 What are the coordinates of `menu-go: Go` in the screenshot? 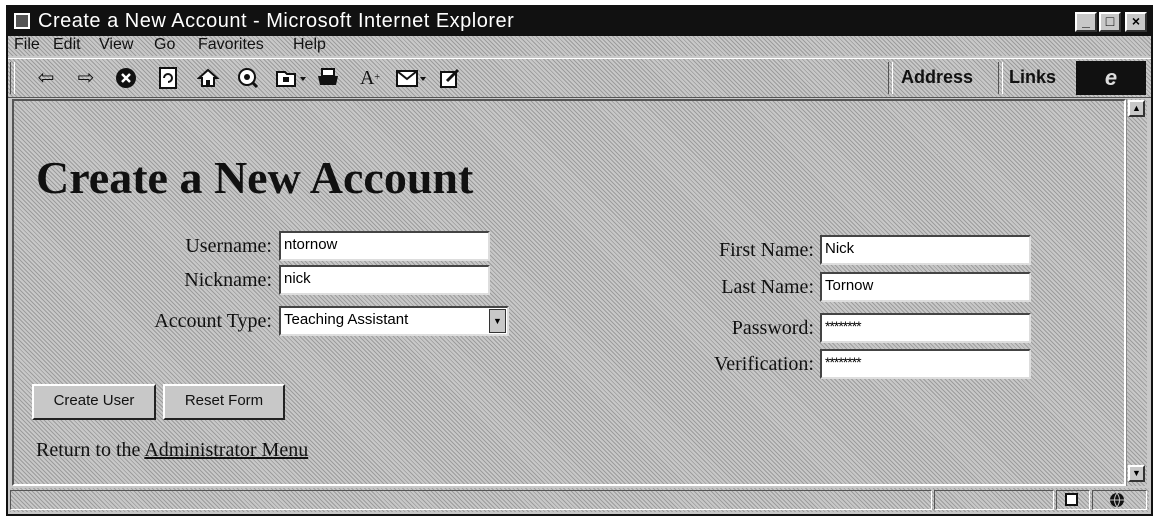 It's located at (164, 45).